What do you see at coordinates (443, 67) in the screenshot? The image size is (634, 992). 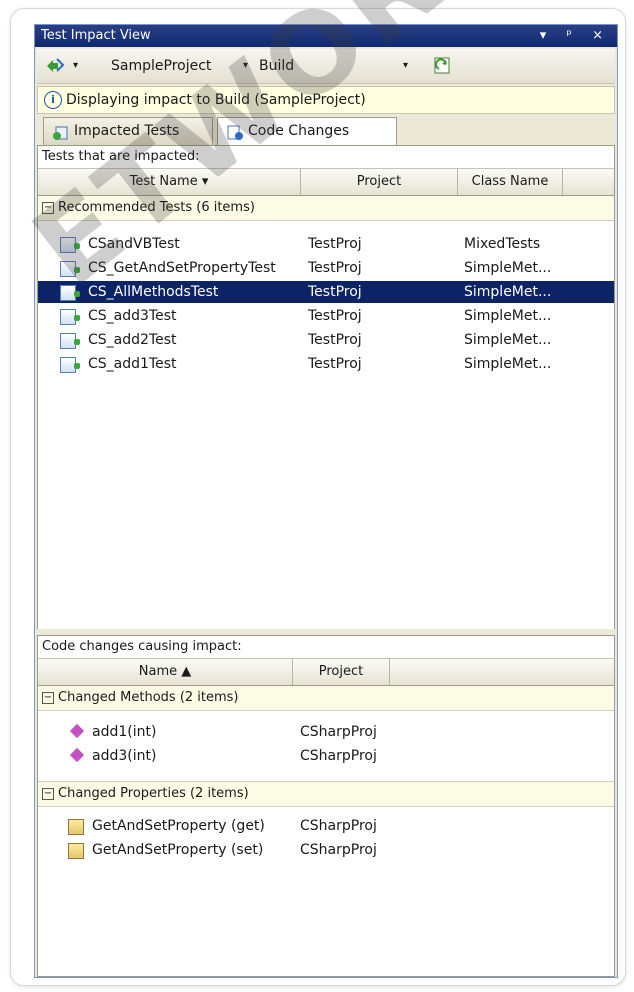 I see `refresh-icon` at bounding box center [443, 67].